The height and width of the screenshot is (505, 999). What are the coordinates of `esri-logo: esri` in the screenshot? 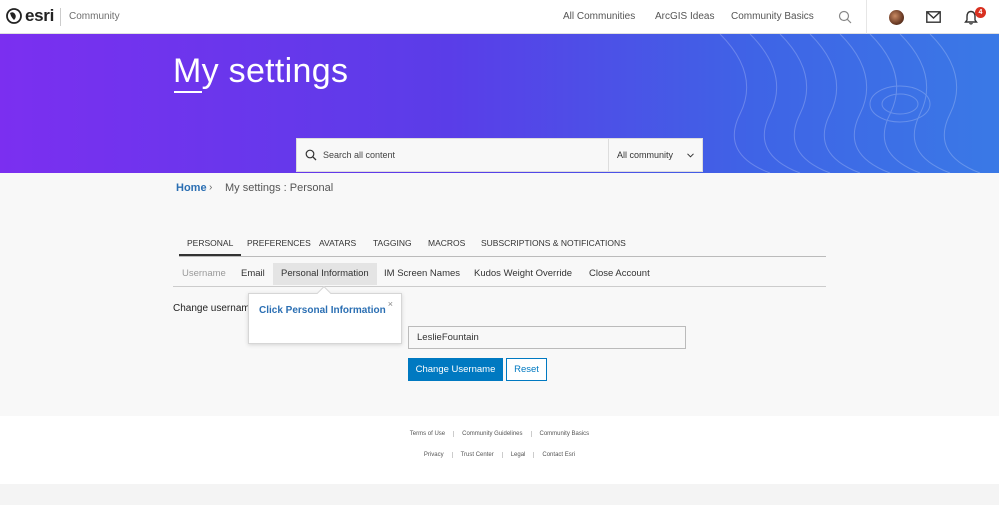 It's located at (30, 16).